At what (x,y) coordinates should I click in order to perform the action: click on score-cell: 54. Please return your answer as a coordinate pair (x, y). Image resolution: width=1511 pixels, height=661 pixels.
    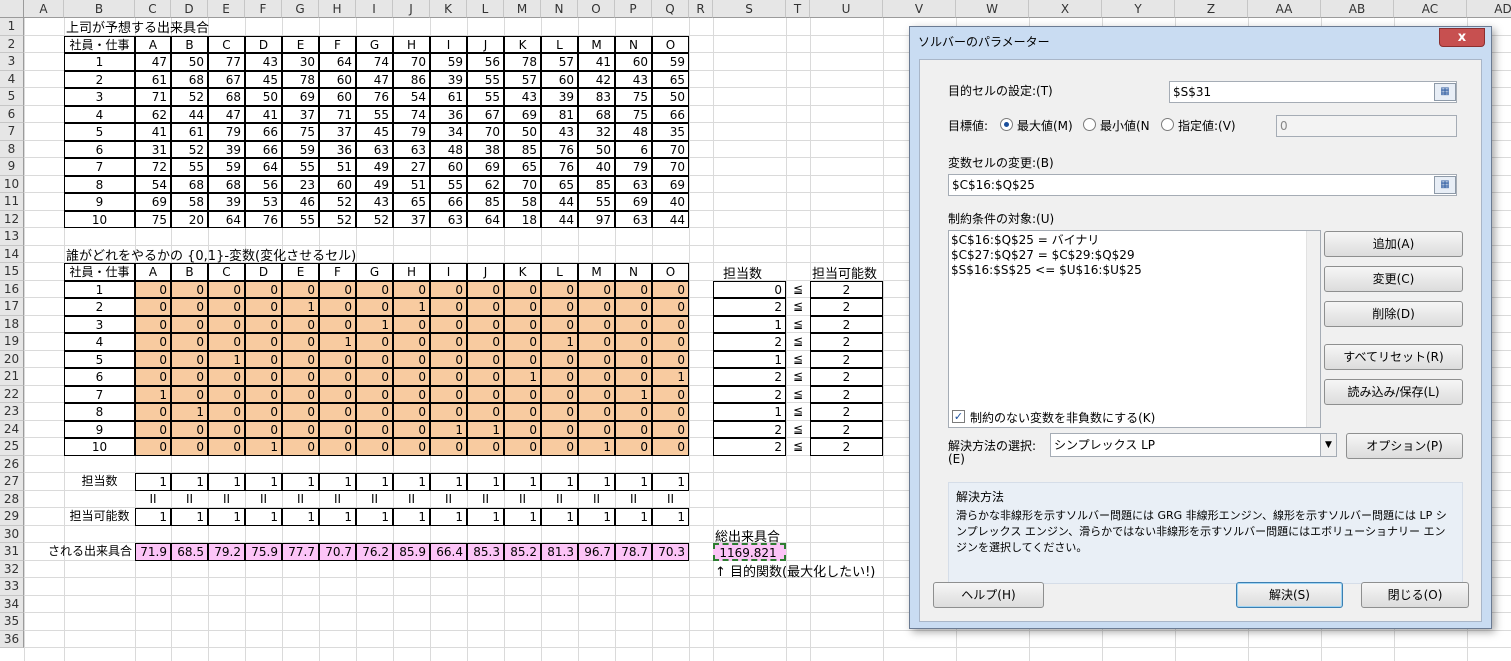
    Looking at the image, I should click on (153, 184).